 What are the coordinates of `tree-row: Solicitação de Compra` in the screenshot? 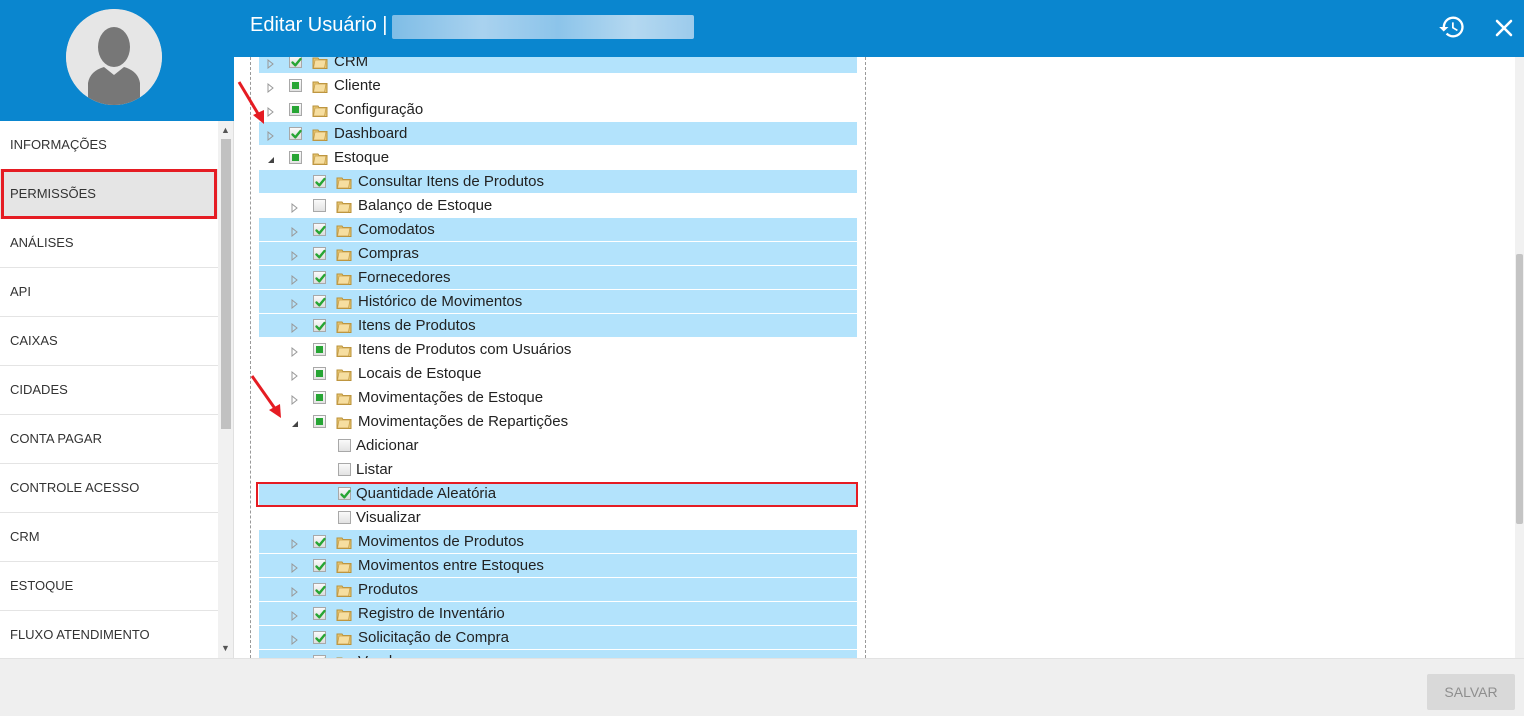 It's located at (558, 637).